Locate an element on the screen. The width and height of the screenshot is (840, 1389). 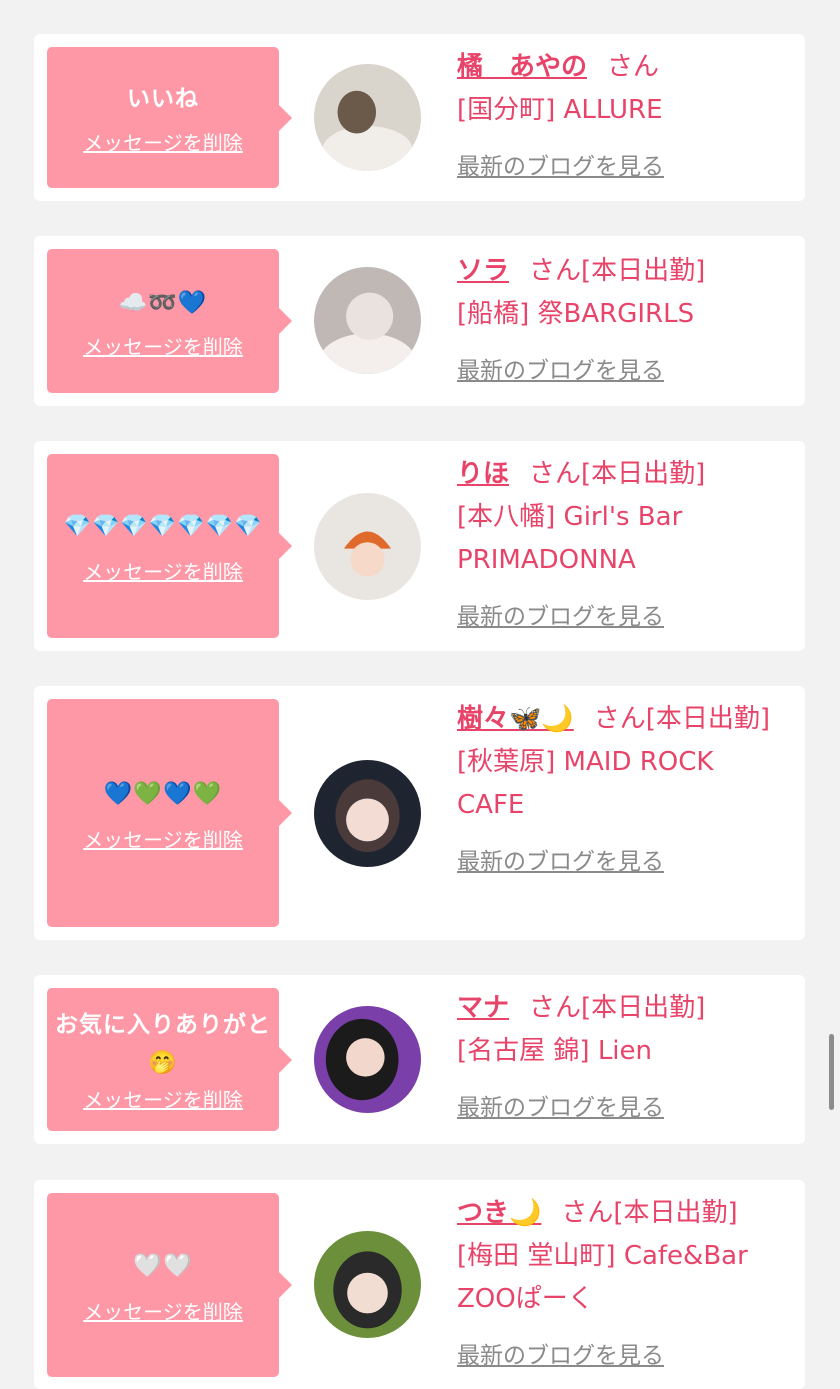
shop-name: [本八幡] Girl's Bar PRIMADONNA is located at coordinates (570, 538).